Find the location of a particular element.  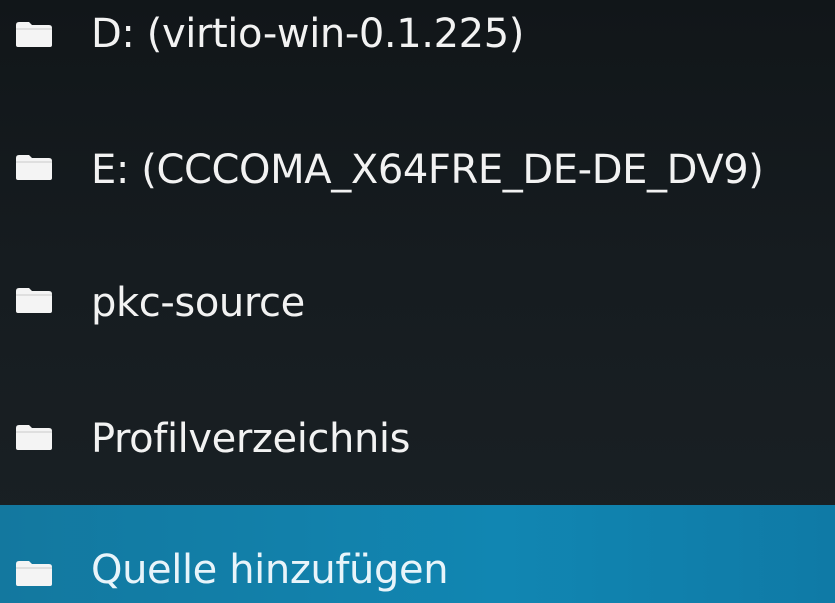

list-item-label: Profilverzeichnis is located at coordinates (251, 439).